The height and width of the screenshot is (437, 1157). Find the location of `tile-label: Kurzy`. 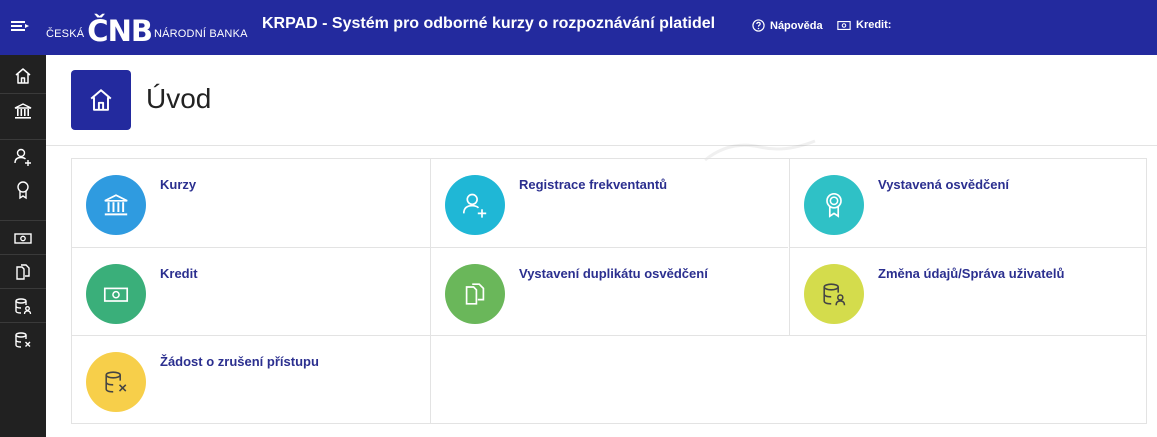

tile-label: Kurzy is located at coordinates (178, 184).